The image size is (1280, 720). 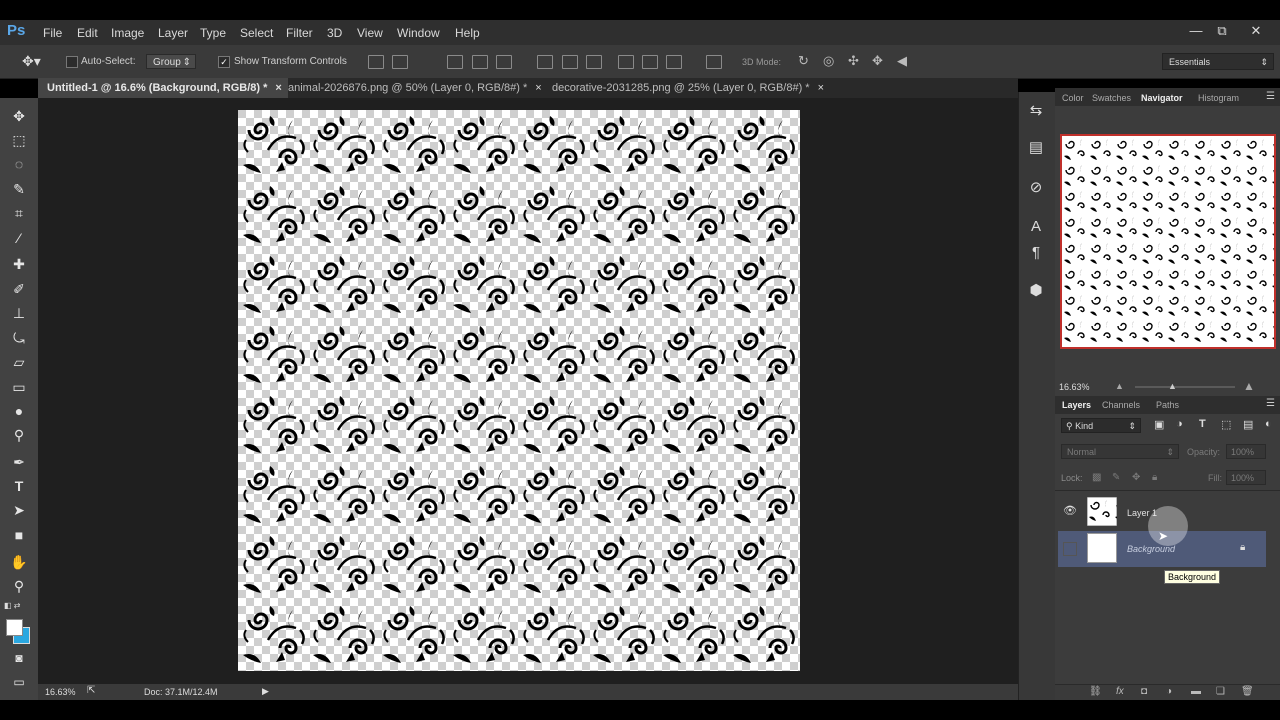 I want to click on move-tool-icon: ✥, so click(x=19, y=116).